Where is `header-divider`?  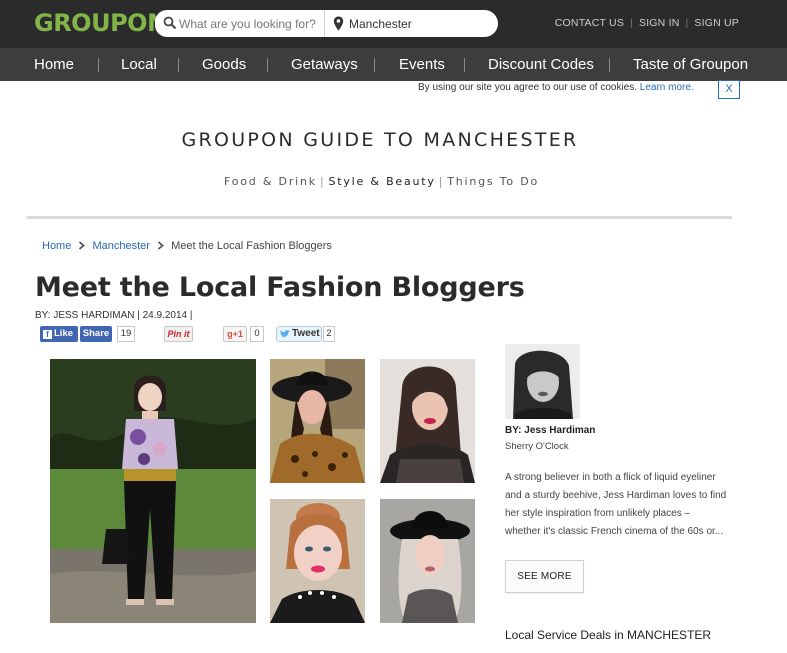 header-divider is located at coordinates (379, 217).